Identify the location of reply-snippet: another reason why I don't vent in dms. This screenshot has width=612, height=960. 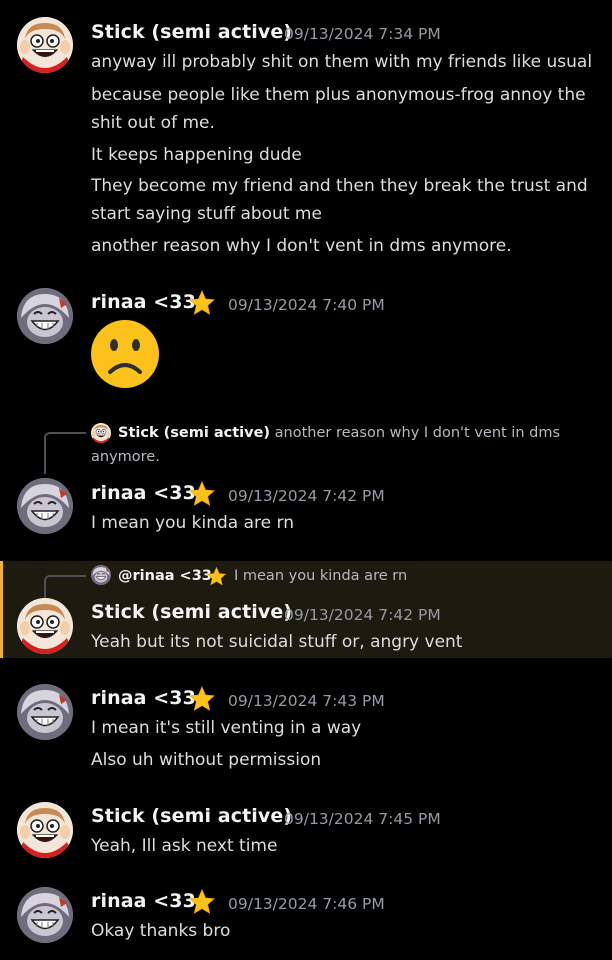
(417, 433).